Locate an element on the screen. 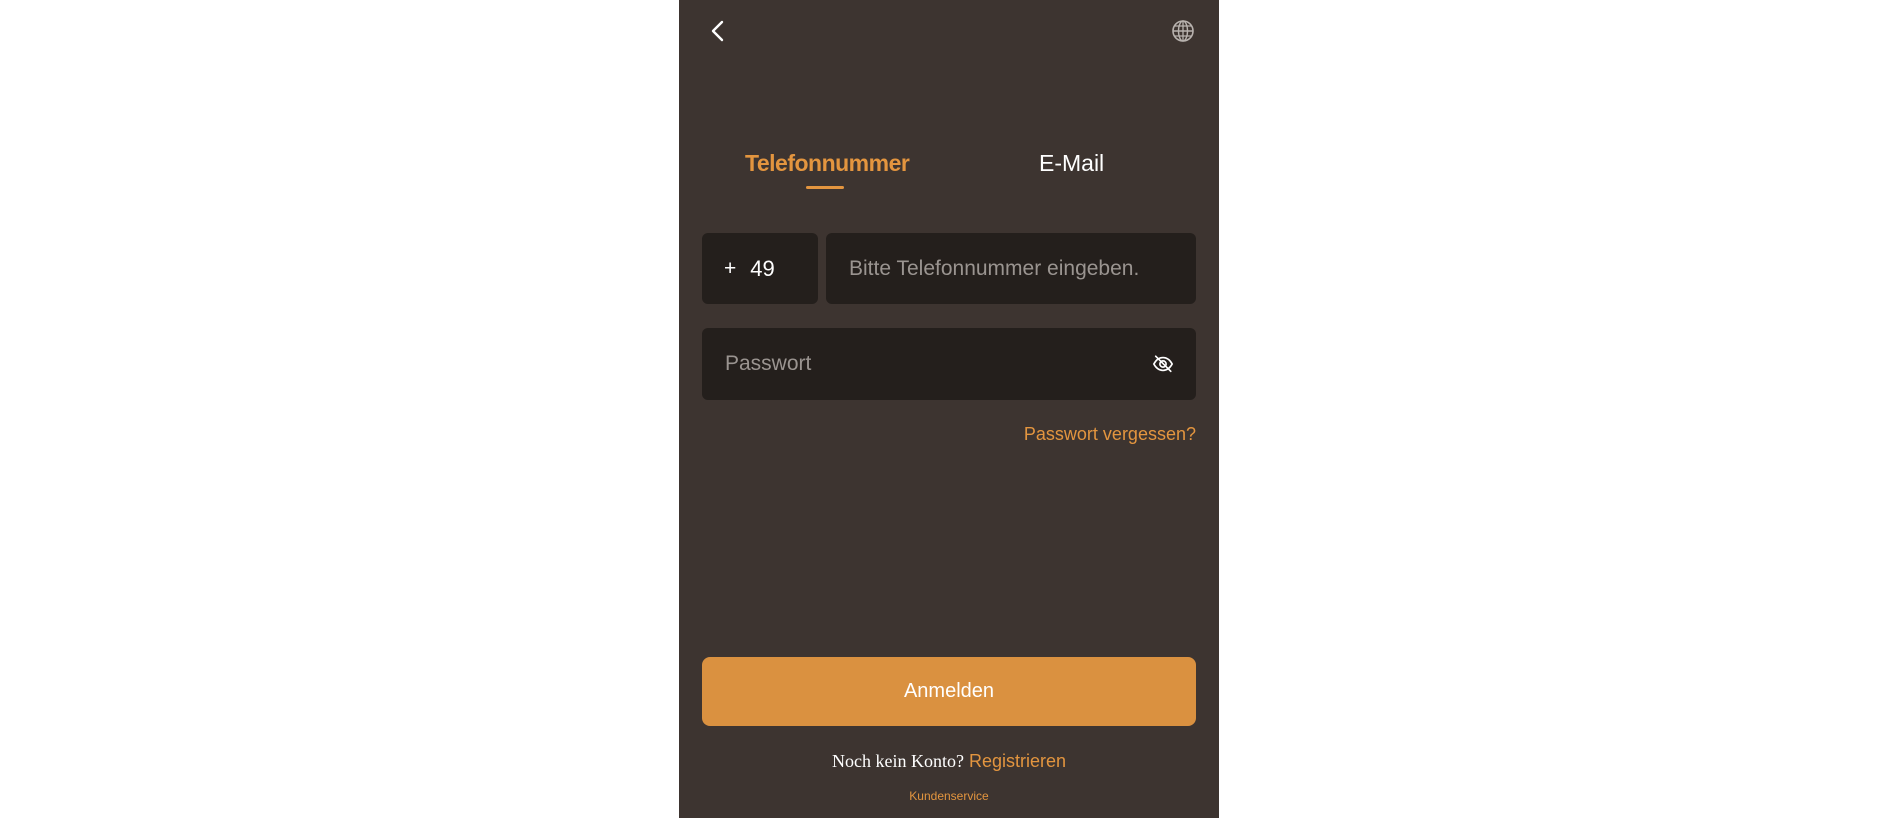 This screenshot has height=818, width=1898. chevron-left-icon is located at coordinates (717, 31).